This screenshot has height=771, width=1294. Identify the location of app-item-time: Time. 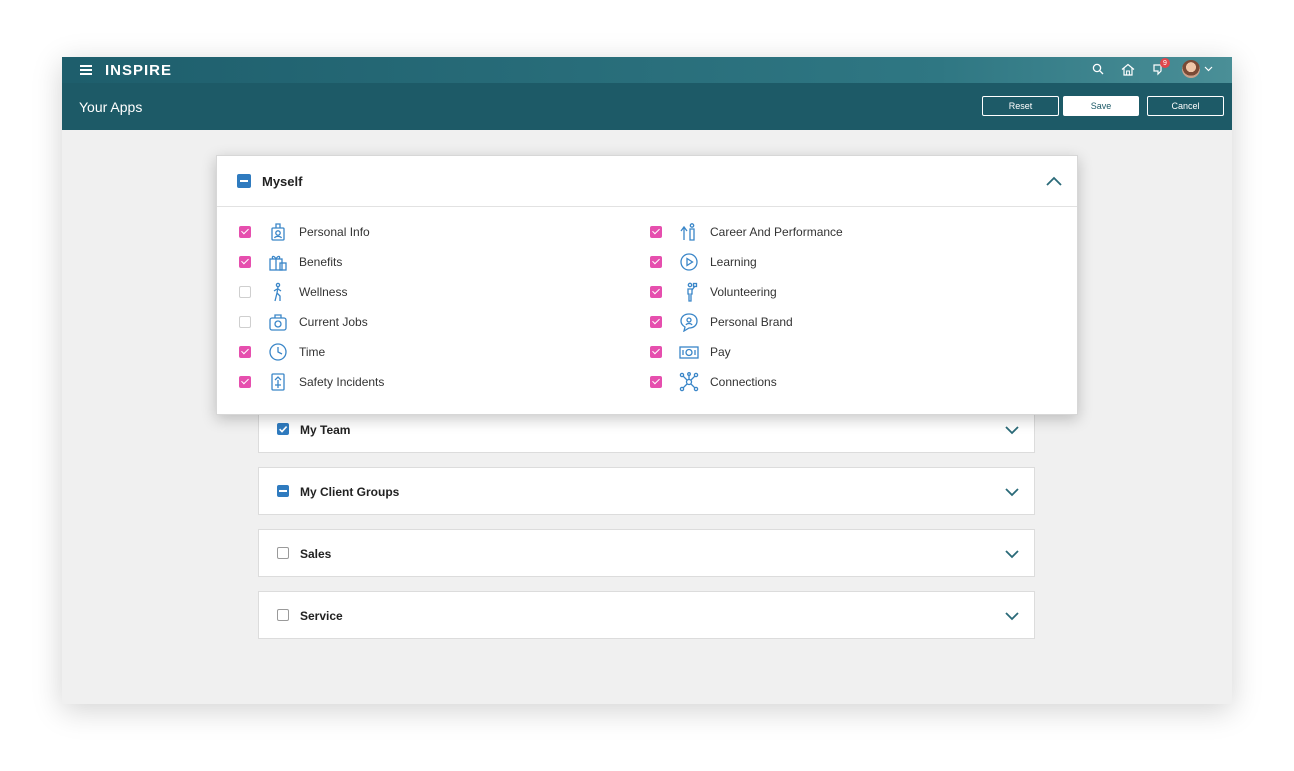
(282, 352).